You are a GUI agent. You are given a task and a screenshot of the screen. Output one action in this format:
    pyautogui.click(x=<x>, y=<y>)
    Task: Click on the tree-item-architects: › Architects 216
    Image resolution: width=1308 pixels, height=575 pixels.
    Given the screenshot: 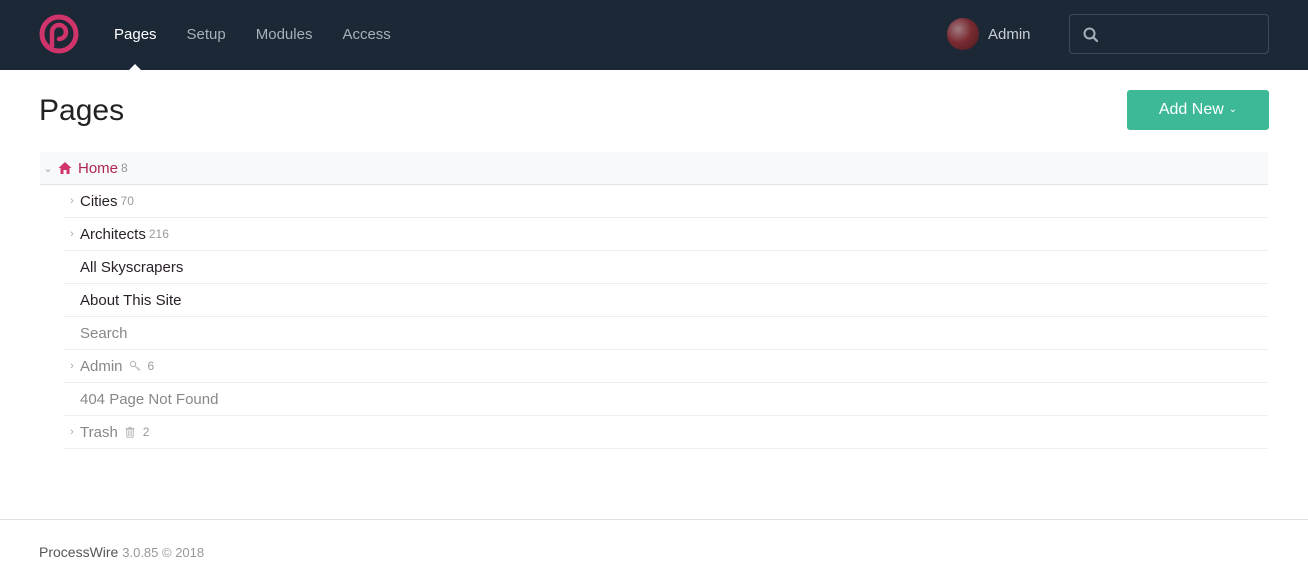 What is the action you would take?
    pyautogui.click(x=666, y=234)
    